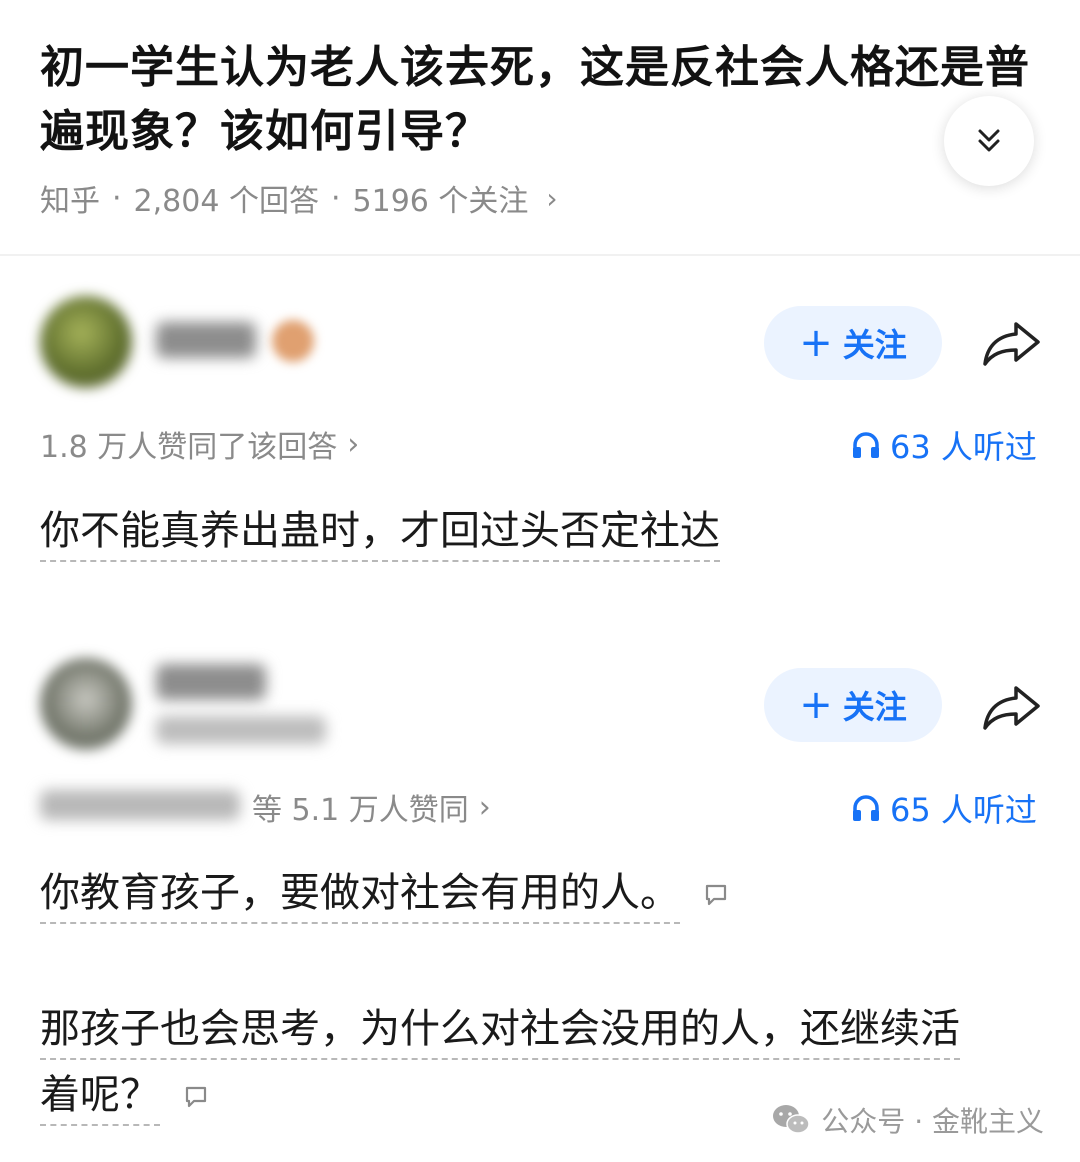 The image size is (1080, 1162). Describe the element at coordinates (241, 730) in the screenshot. I see `author-bio-blurred` at that location.